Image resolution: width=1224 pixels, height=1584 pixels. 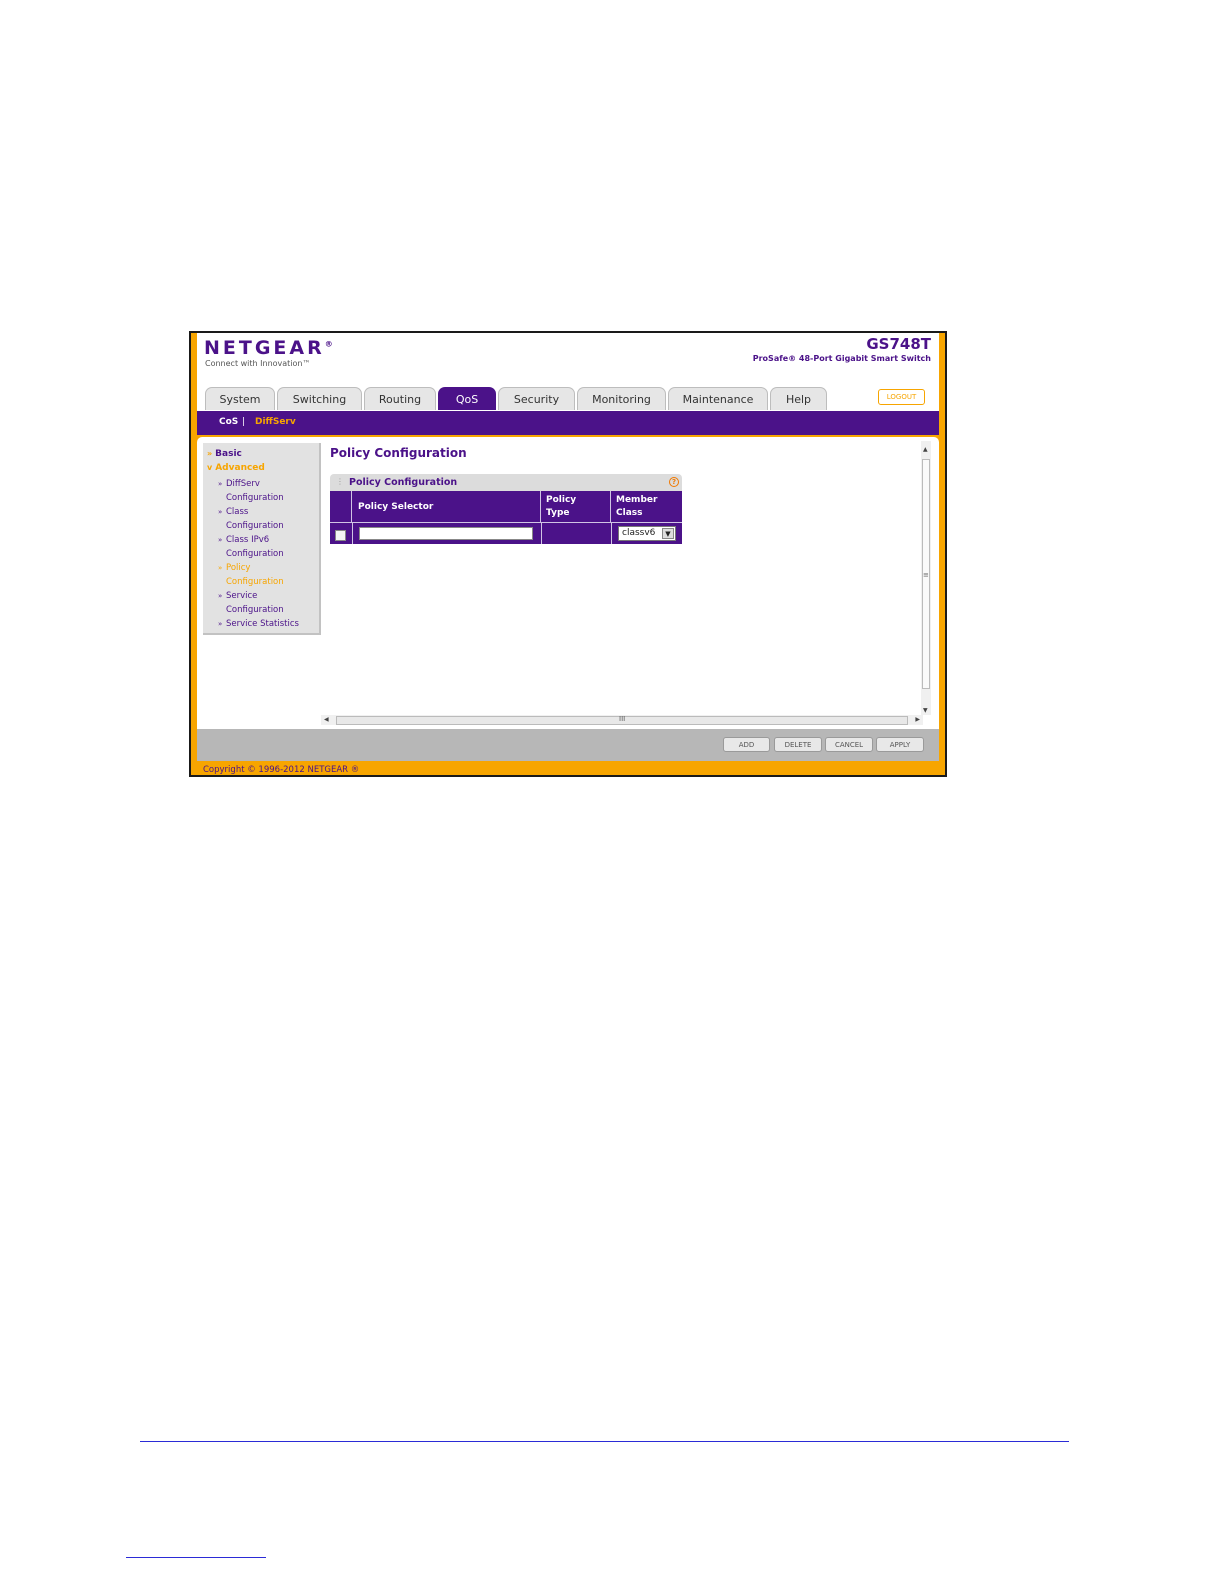 I want to click on nav-class-ipv6-configuration: » Class IPv6 Configuration, so click(x=251, y=547).